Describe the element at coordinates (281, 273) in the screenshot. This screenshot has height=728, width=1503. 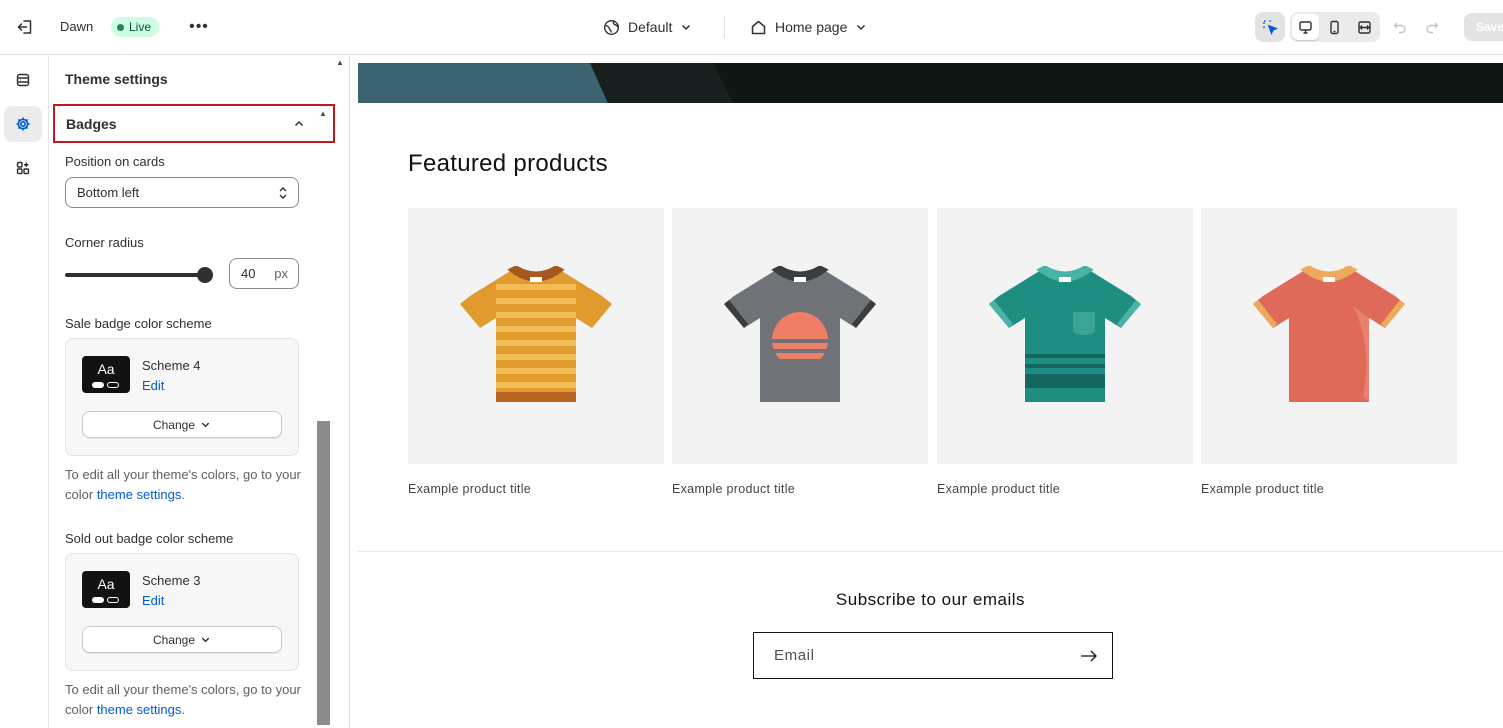
I see `corner-radius-unit: px` at that location.